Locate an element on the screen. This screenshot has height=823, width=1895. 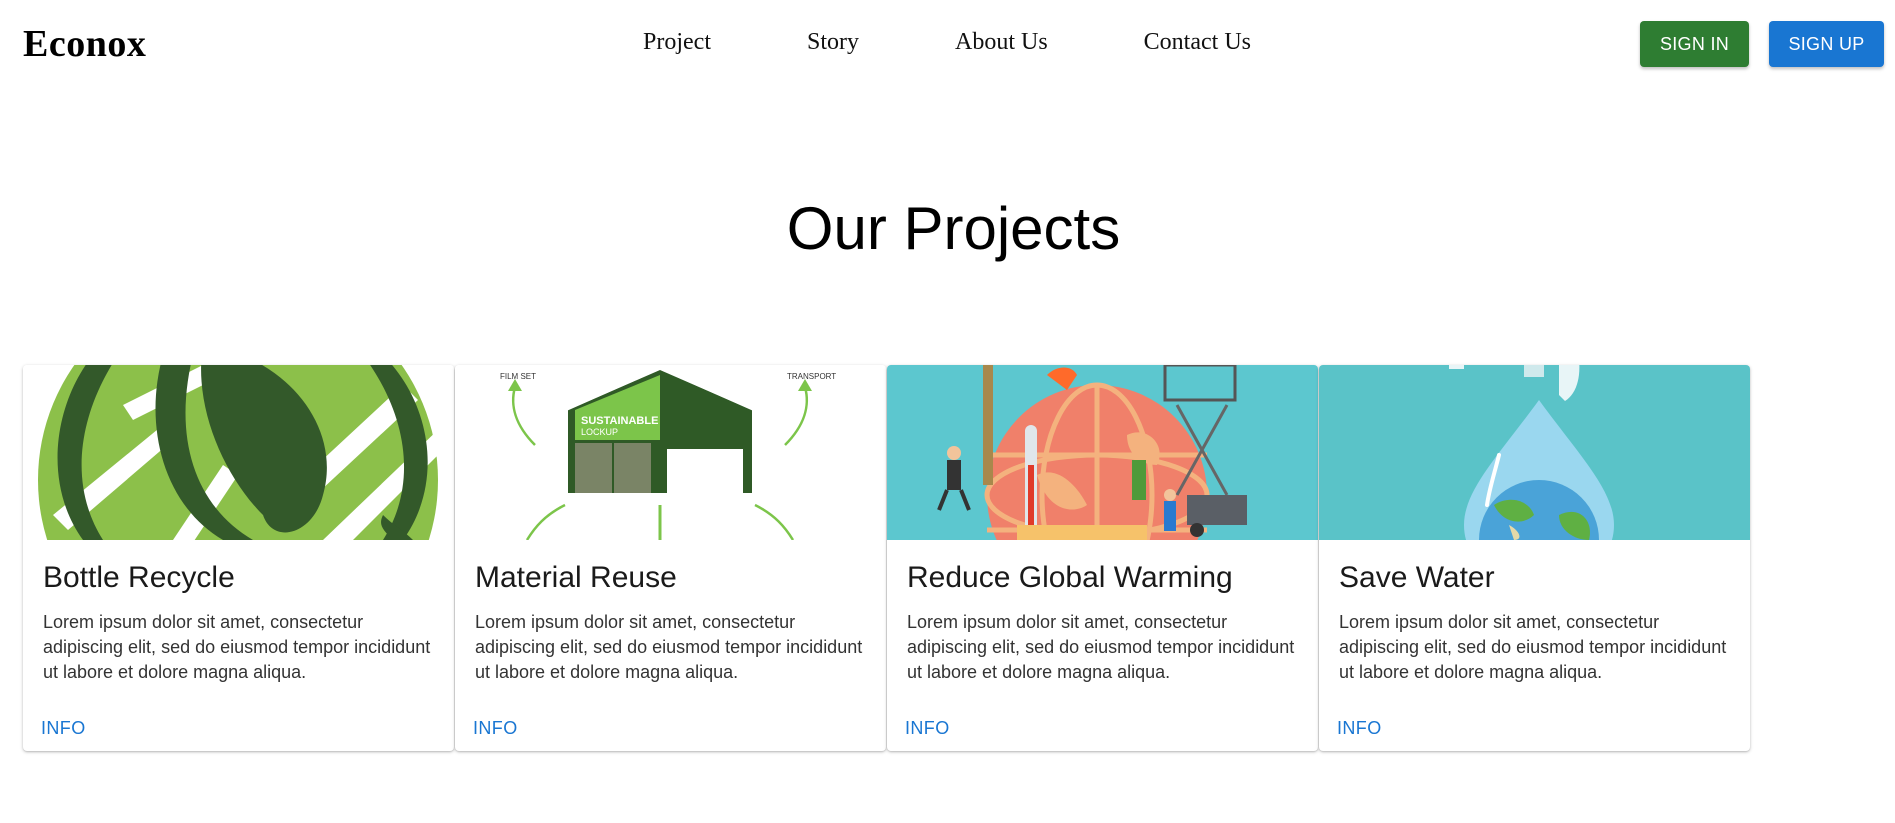
logo: Econox is located at coordinates (84, 44).